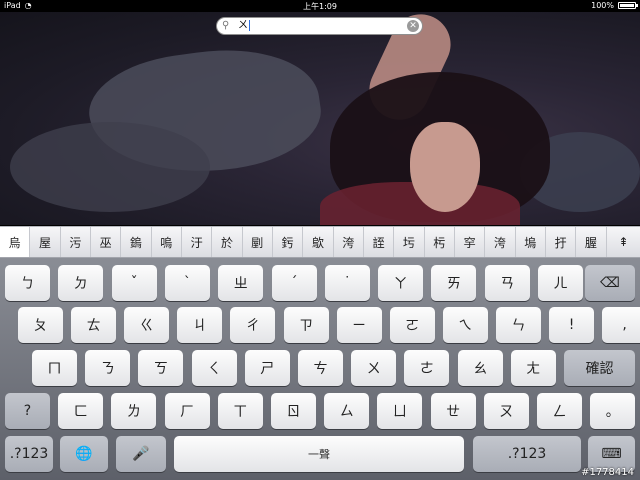  What do you see at coordinates (27, 411) in the screenshot?
I see `key-?: ?` at bounding box center [27, 411].